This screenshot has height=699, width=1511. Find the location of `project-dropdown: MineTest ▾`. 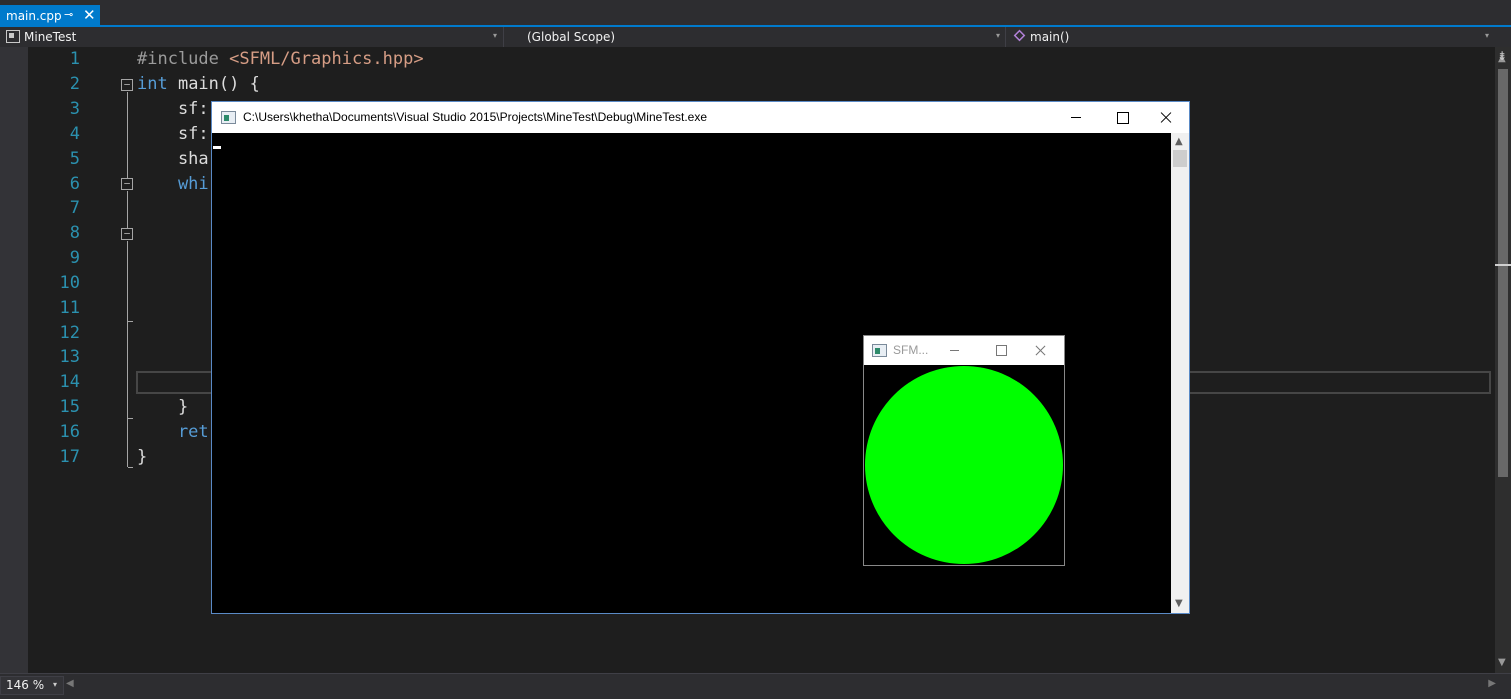

project-dropdown: MineTest ▾ is located at coordinates (252, 37).